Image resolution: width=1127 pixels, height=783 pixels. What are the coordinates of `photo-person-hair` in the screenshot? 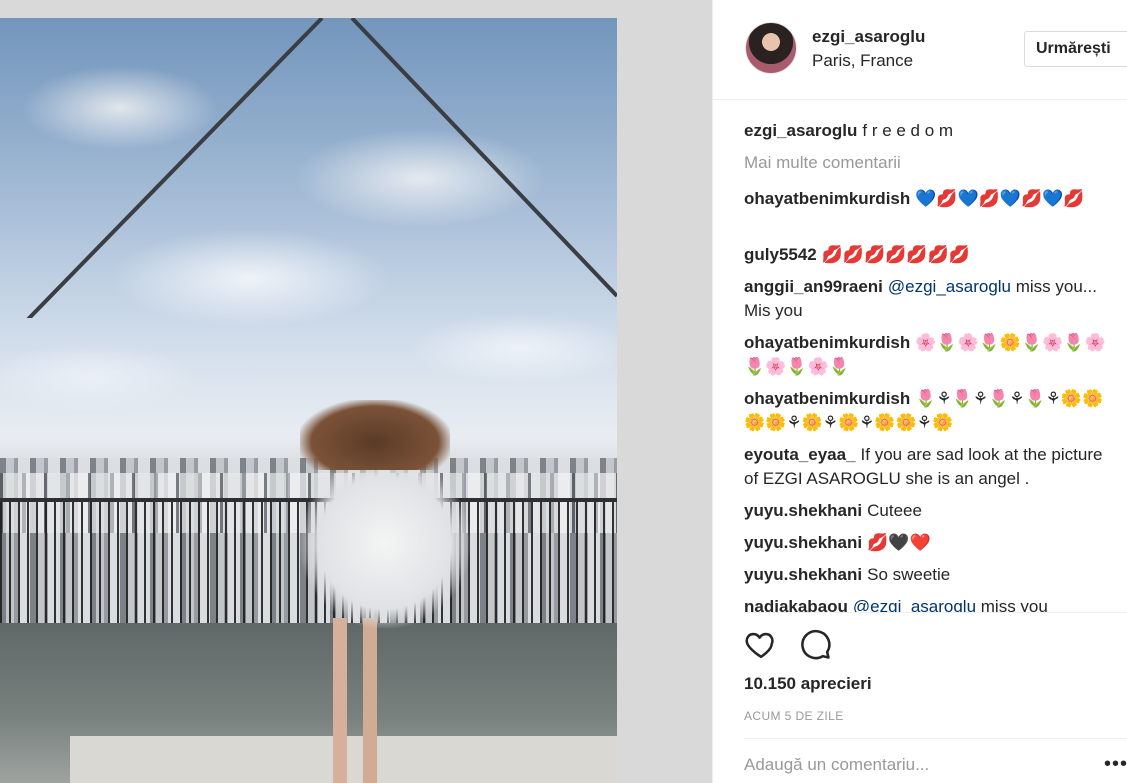 It's located at (375, 435).